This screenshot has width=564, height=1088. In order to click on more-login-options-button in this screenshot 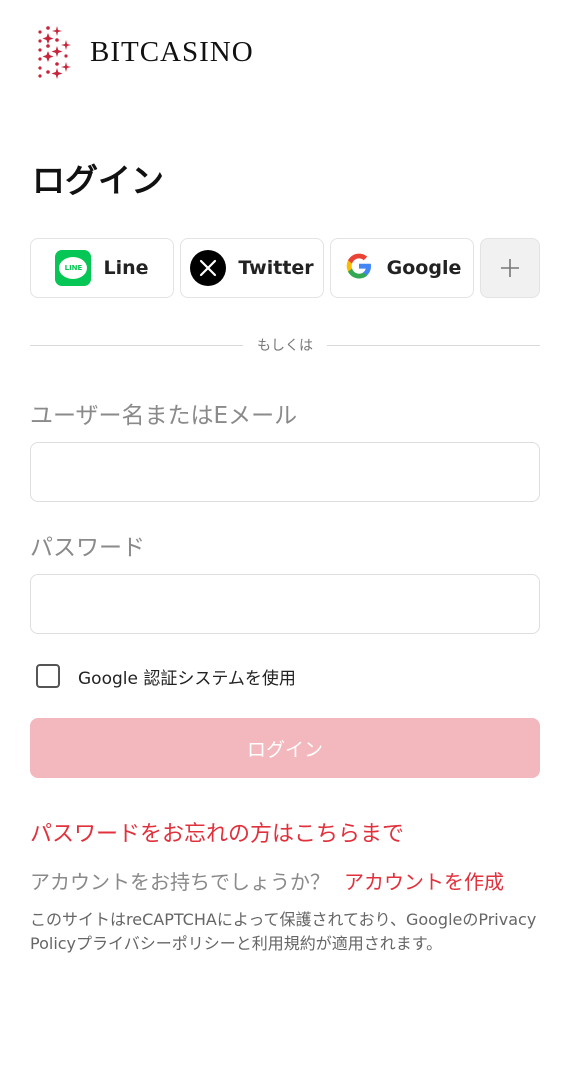, I will do `click(510, 268)`.